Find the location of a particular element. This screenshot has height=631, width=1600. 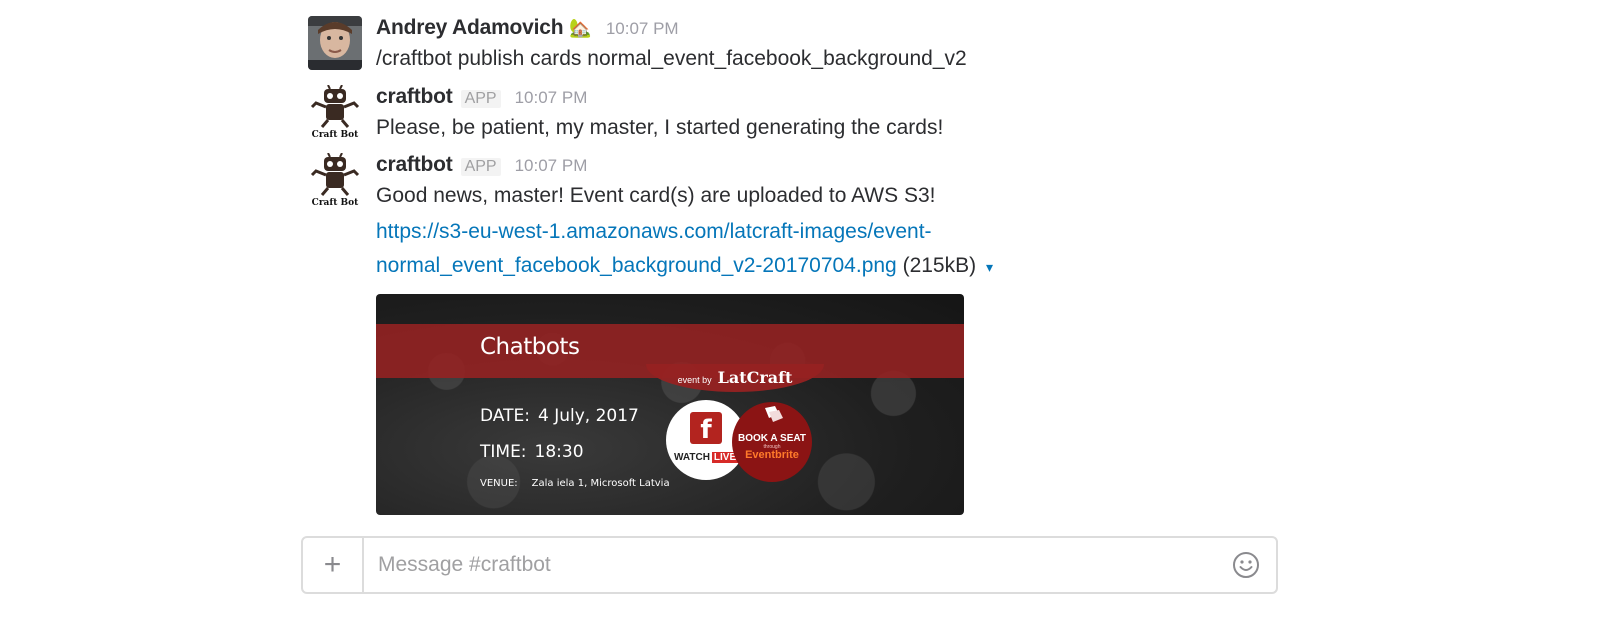

card-title: Chatbots is located at coordinates (530, 347).